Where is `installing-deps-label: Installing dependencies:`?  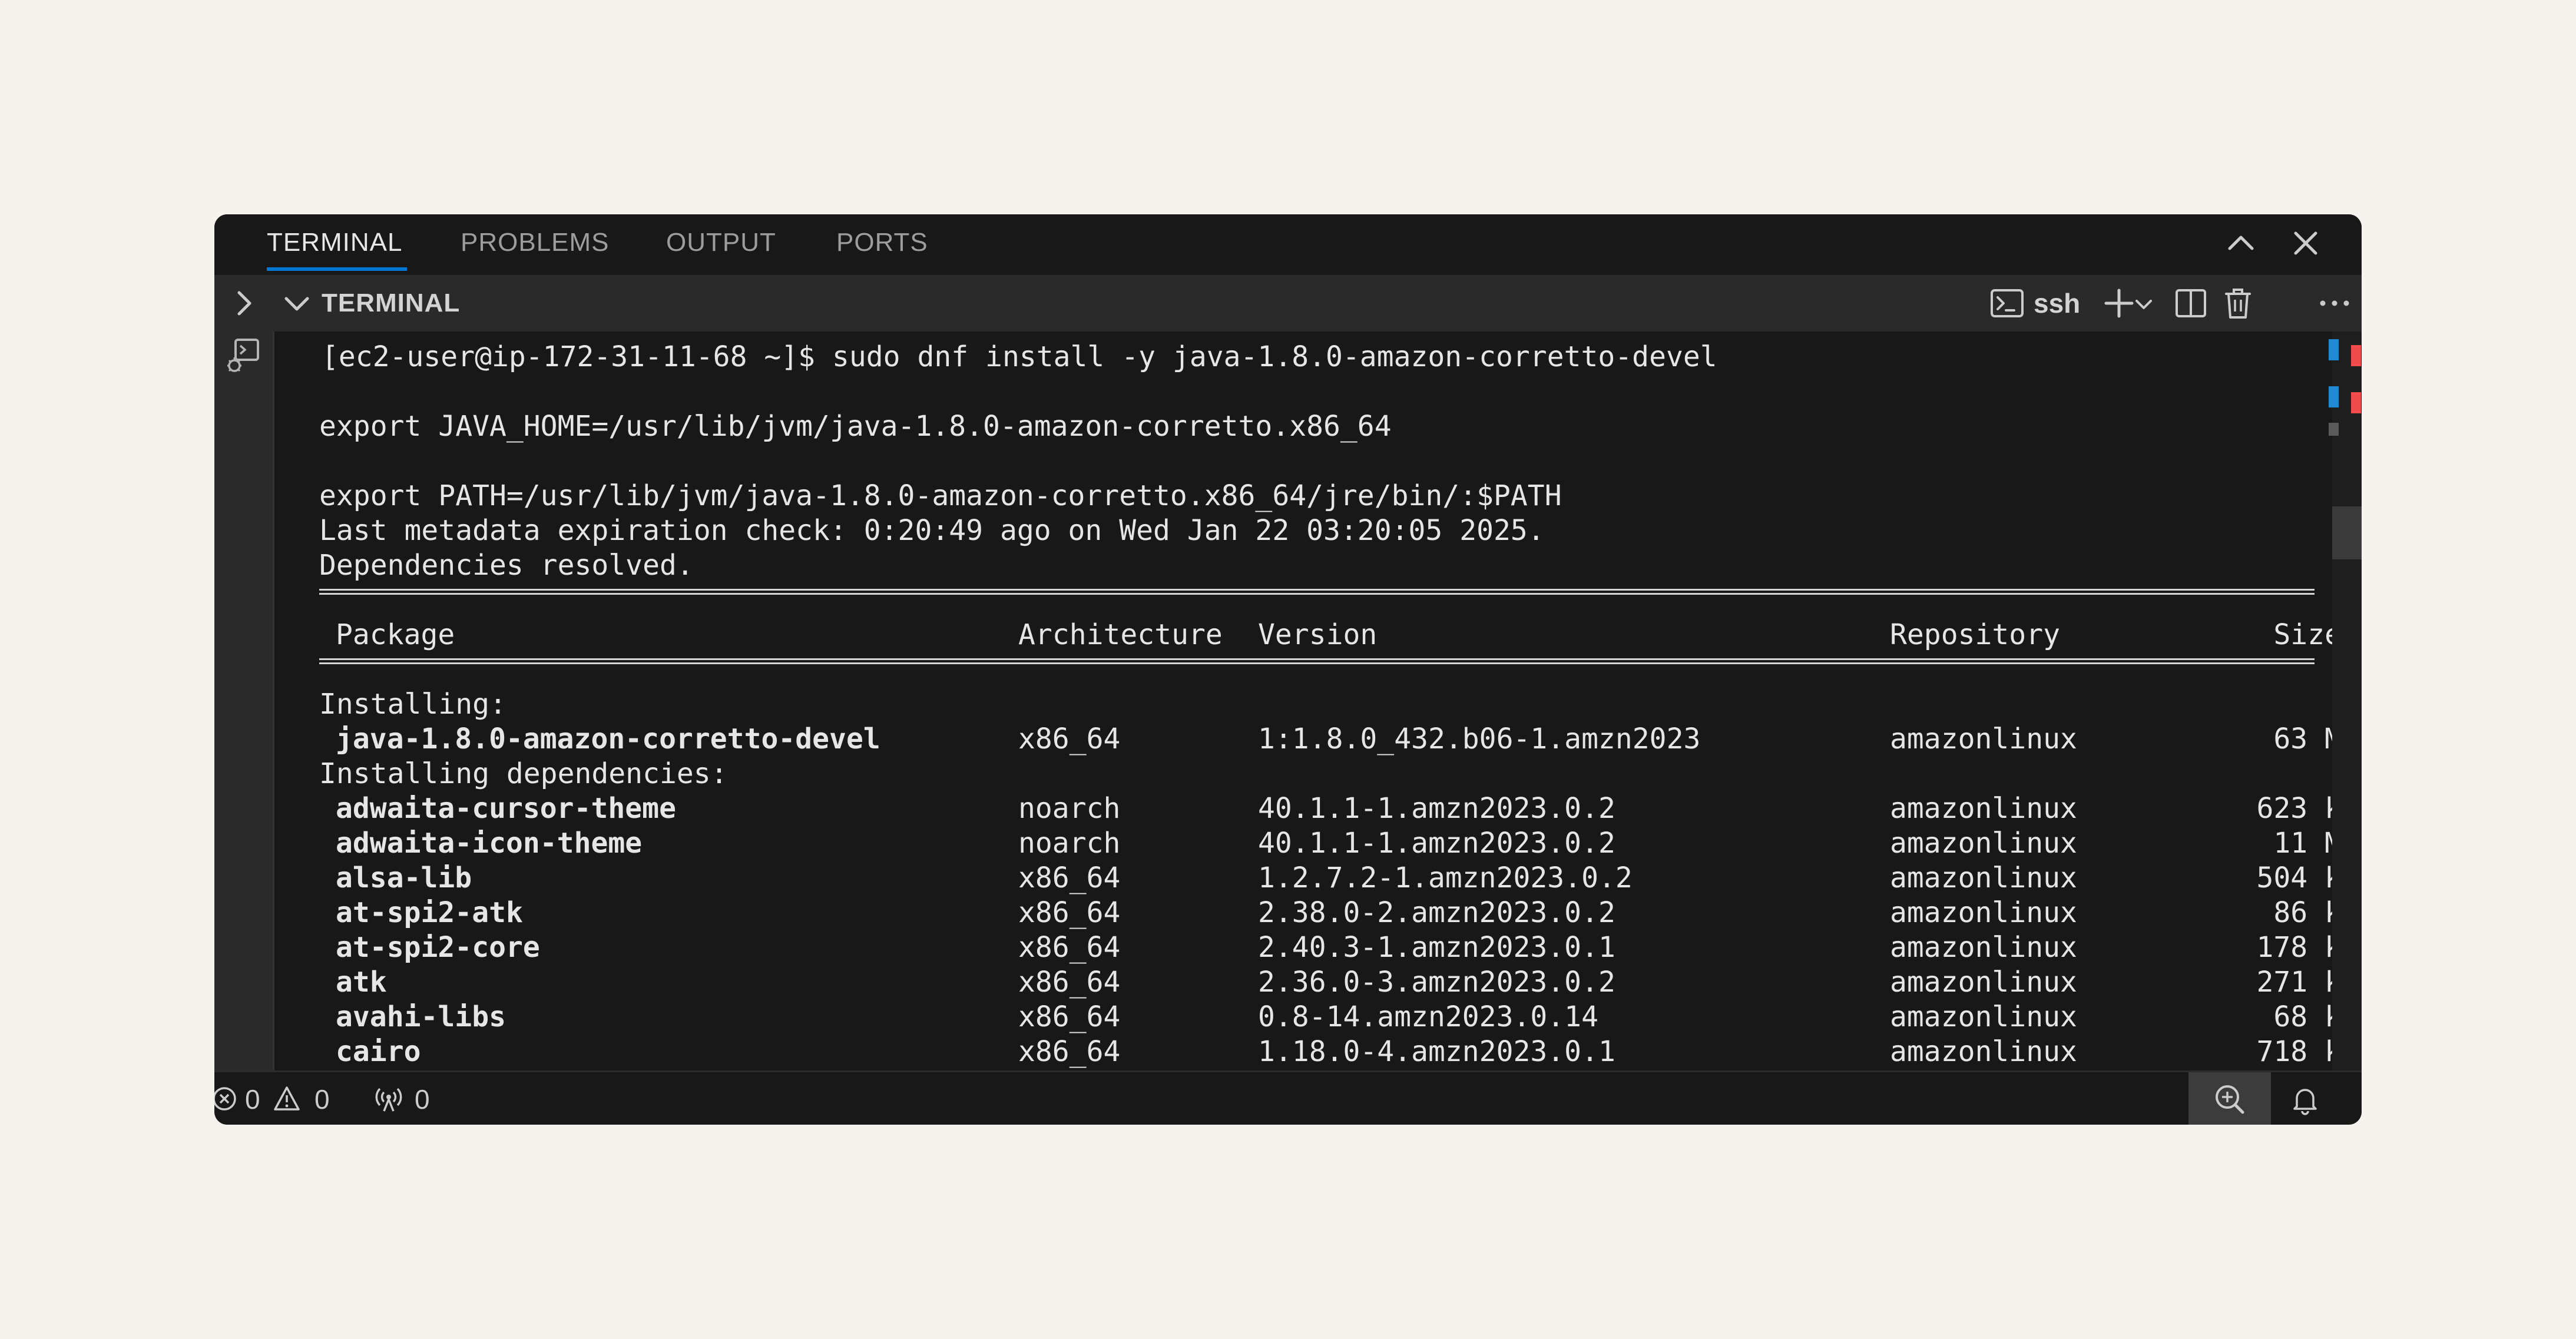 installing-deps-label: Installing dependencies: is located at coordinates (523, 773).